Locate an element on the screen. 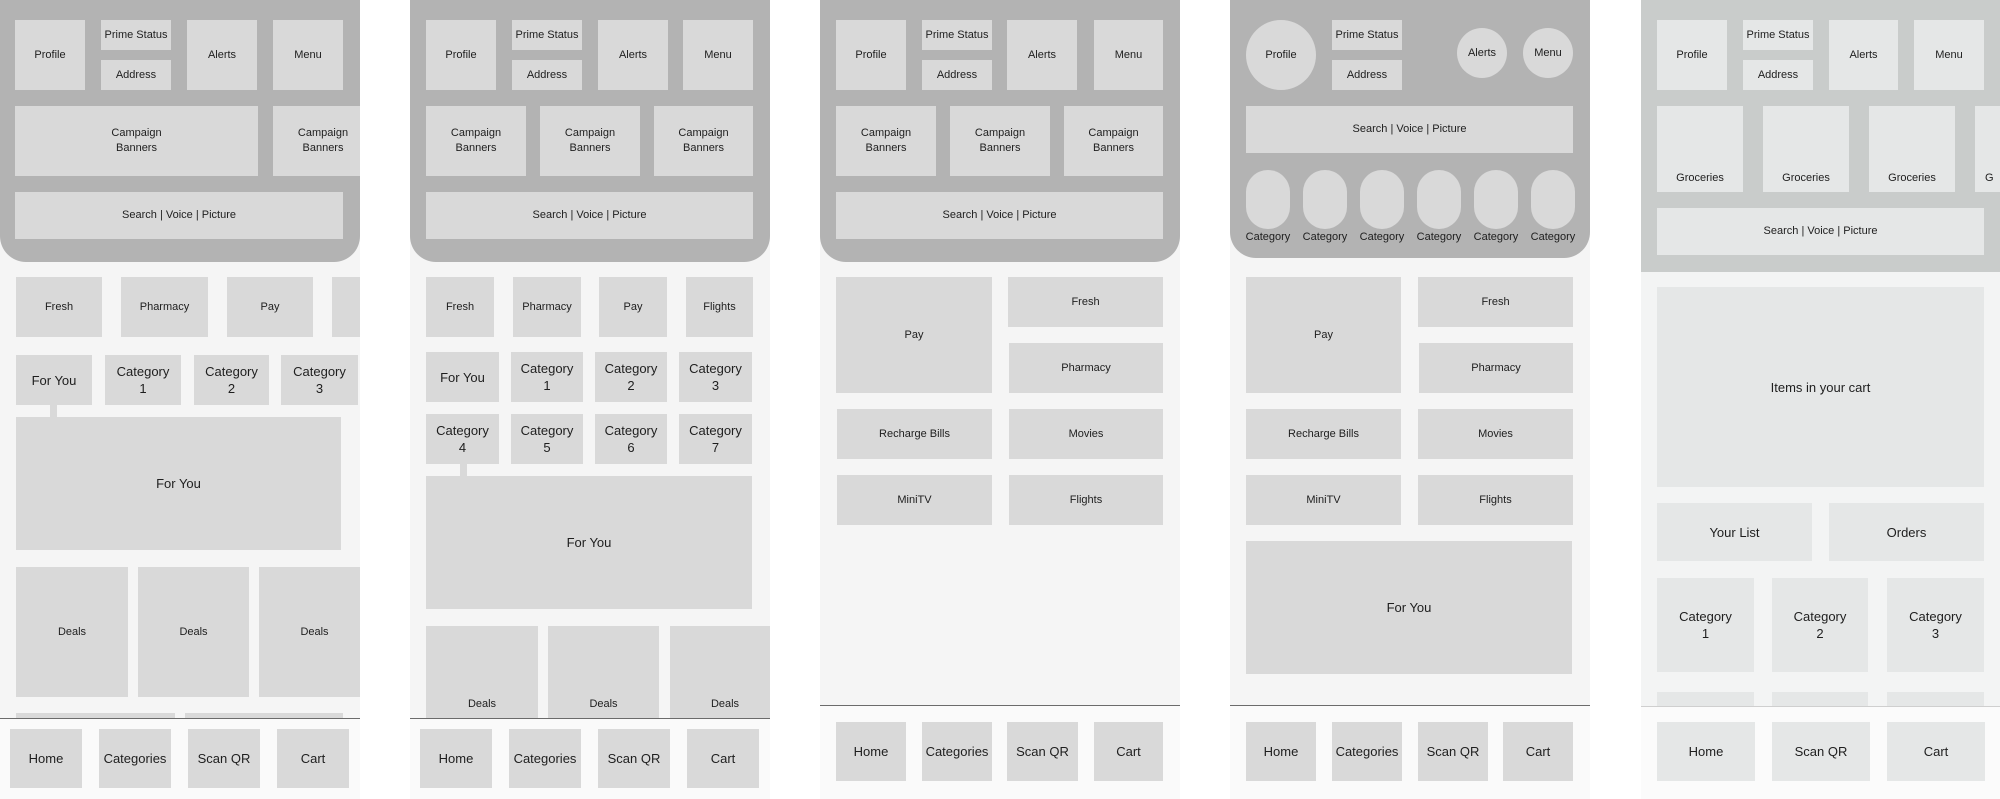 This screenshot has width=2000, height=799. your-list-button: Your List is located at coordinates (1734, 532).